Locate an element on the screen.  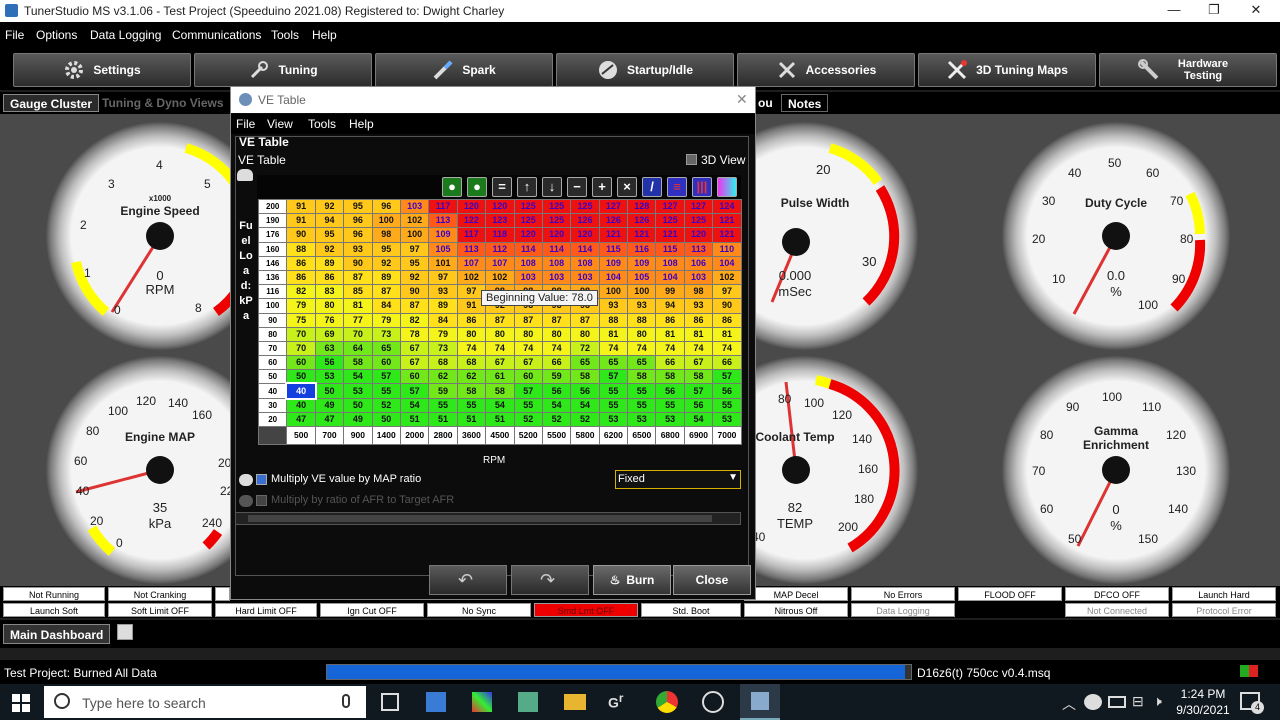
column-header: 6200 is located at coordinates (613, 435).